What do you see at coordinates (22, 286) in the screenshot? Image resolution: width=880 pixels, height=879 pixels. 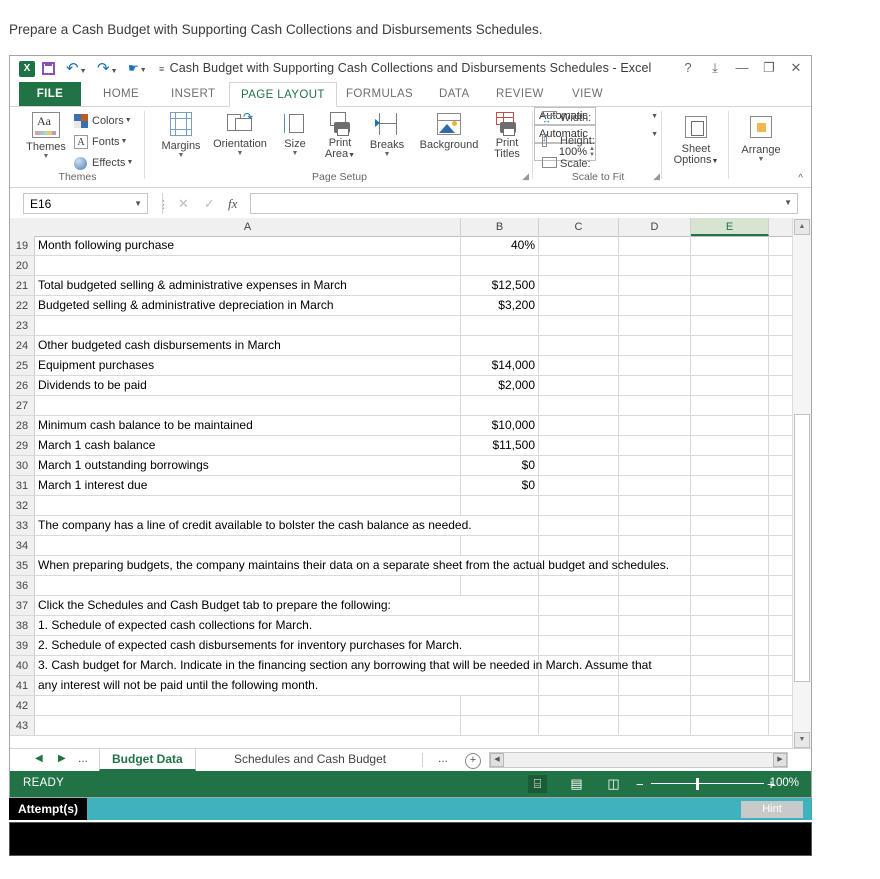 I see `row-header-21: 21` at bounding box center [22, 286].